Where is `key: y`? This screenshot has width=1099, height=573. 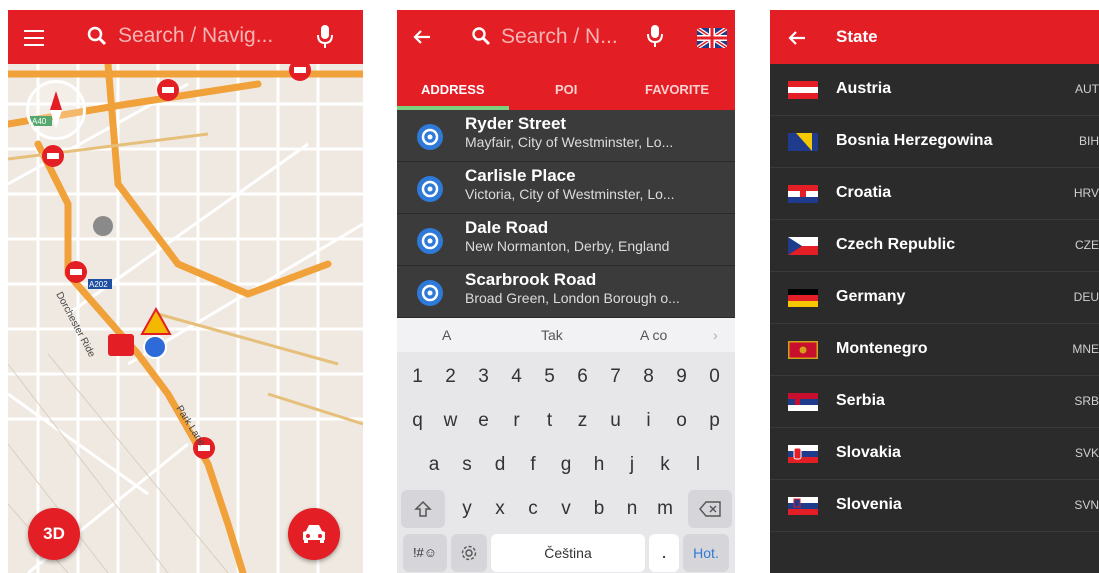 key: y is located at coordinates (467, 509).